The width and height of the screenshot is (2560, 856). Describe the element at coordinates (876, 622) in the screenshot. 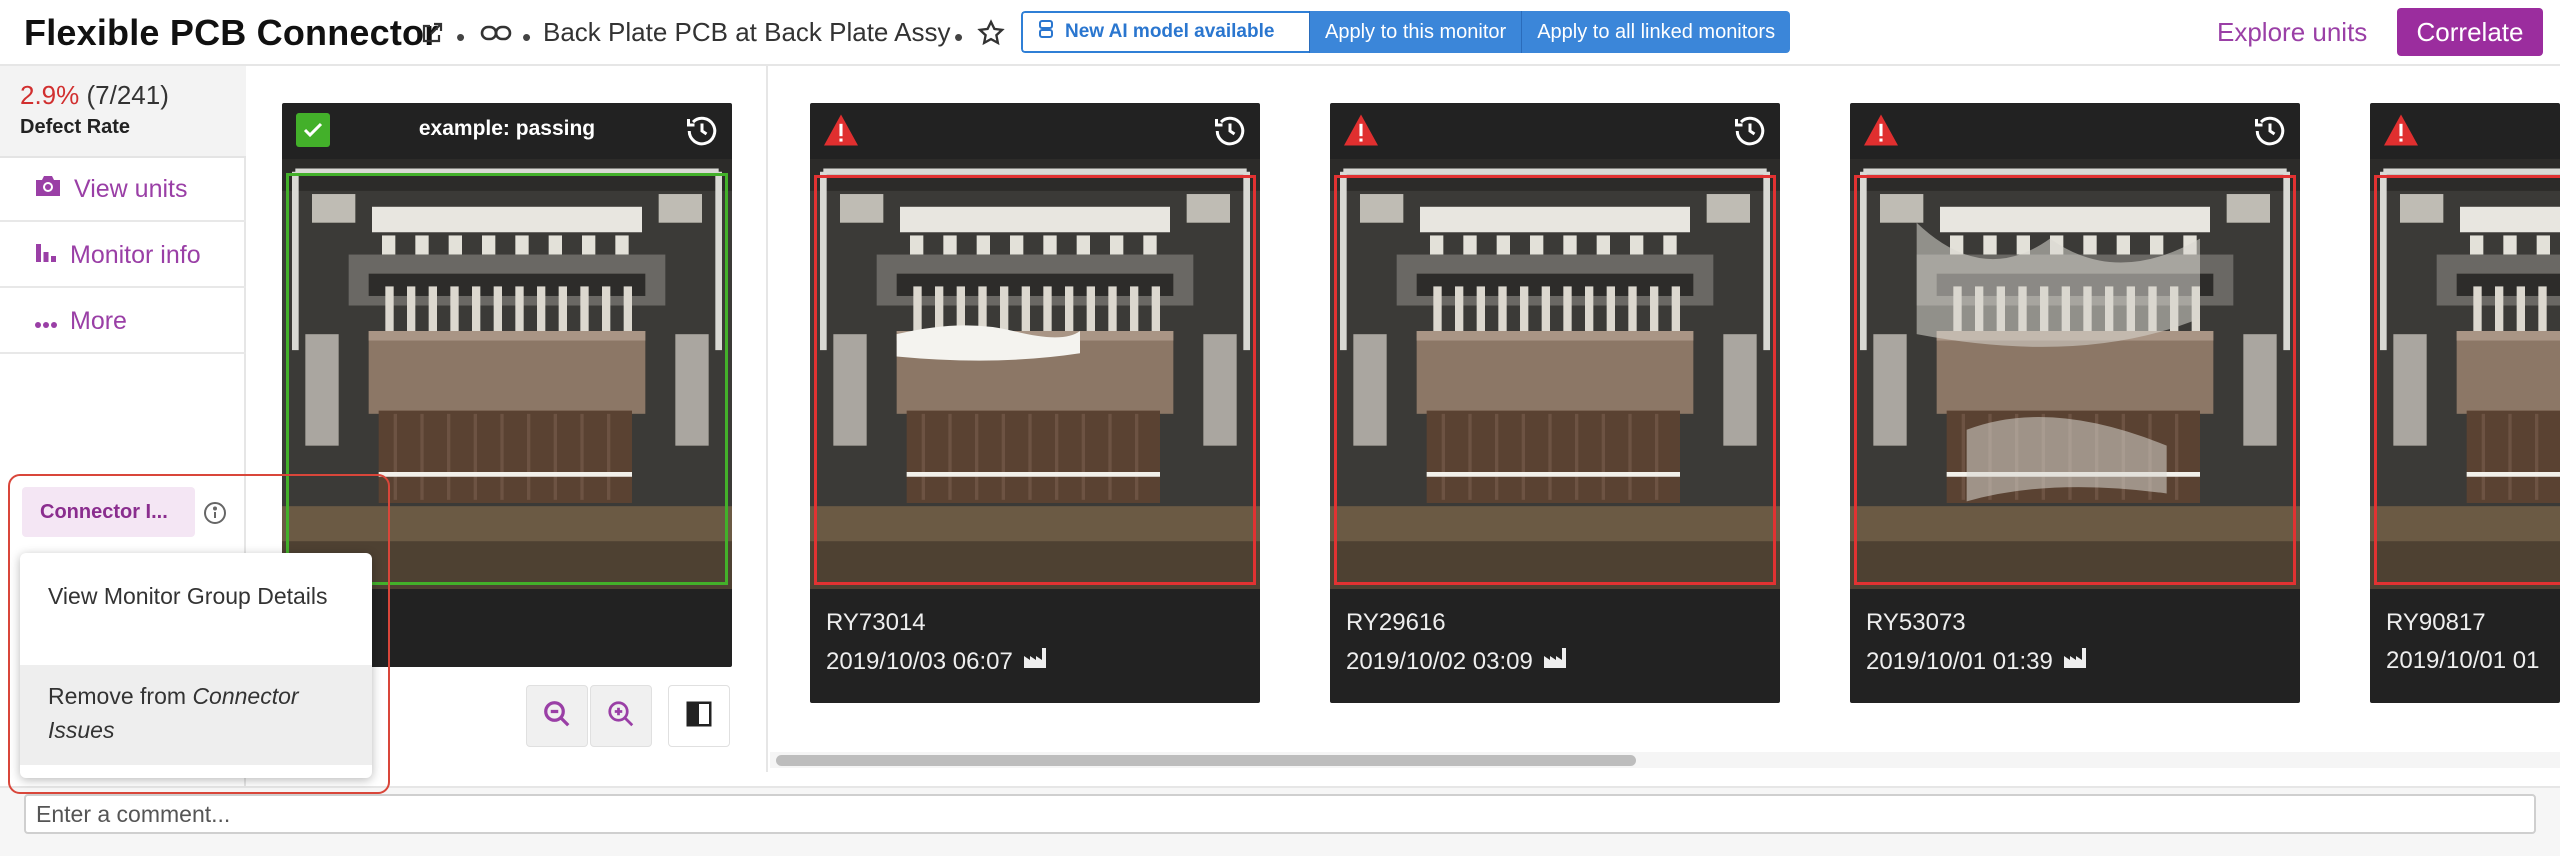

I see `unit-id: RY73014` at that location.